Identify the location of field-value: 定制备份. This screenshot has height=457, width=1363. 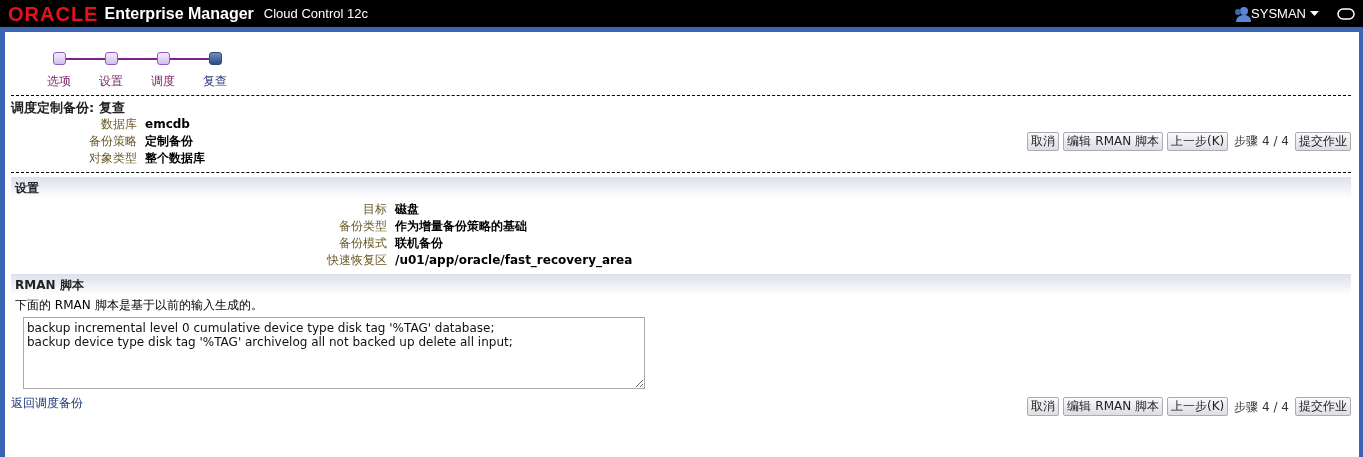
(169, 141).